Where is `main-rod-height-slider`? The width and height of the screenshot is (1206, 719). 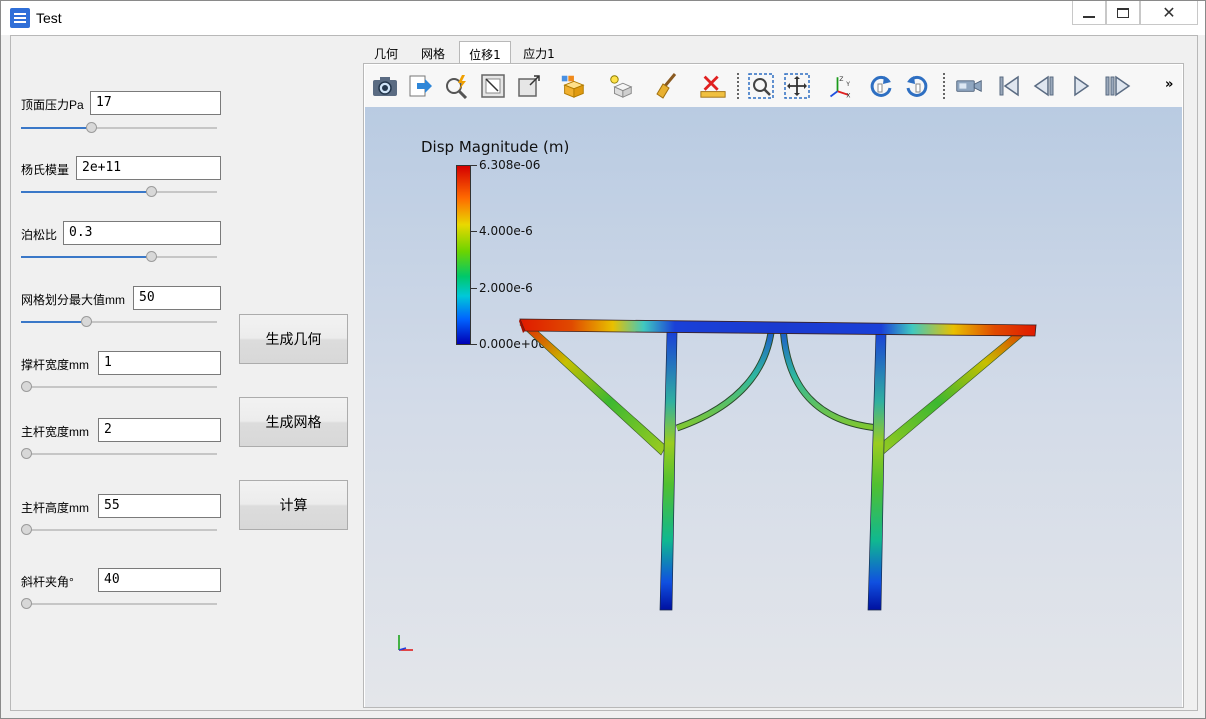 main-rod-height-slider is located at coordinates (119, 530).